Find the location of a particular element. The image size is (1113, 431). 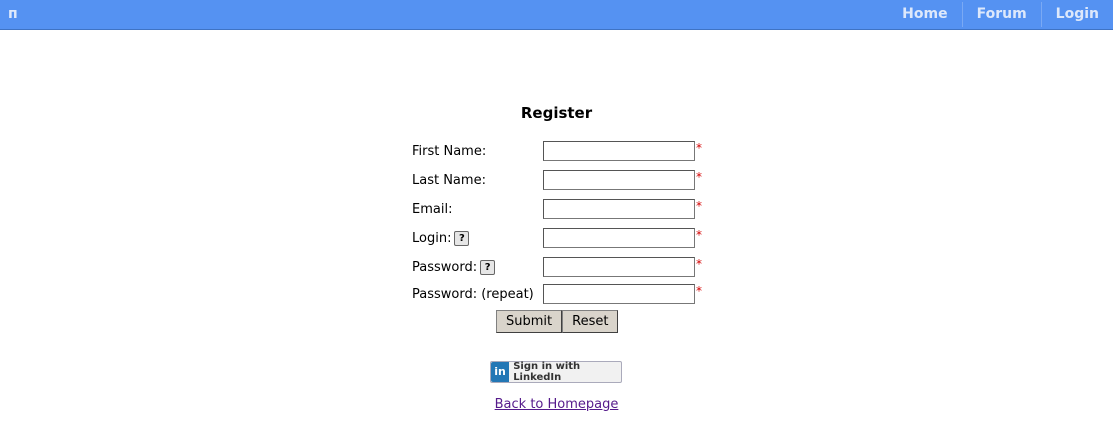

login-label: Login: is located at coordinates (432, 238).